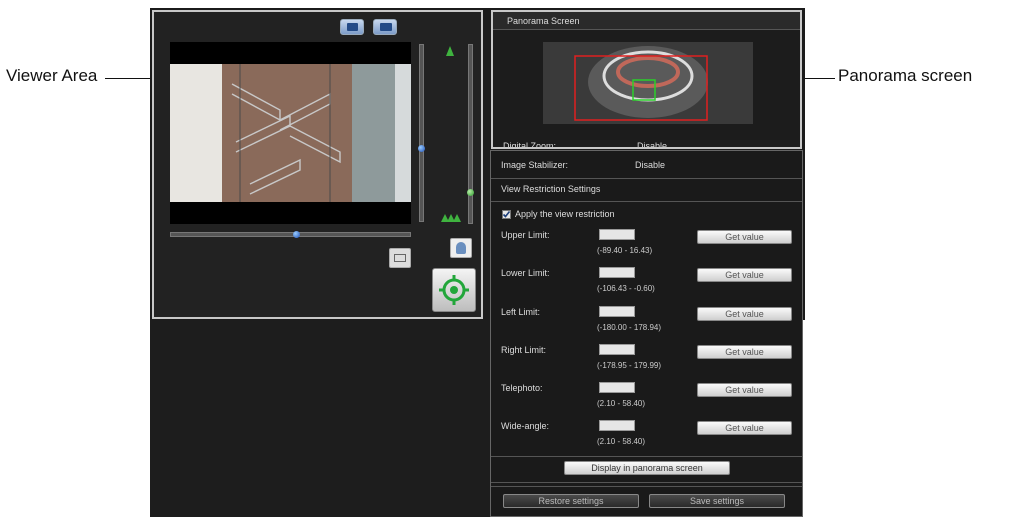  What do you see at coordinates (521, 312) in the screenshot?
I see `limit-label: Left Limit:` at bounding box center [521, 312].